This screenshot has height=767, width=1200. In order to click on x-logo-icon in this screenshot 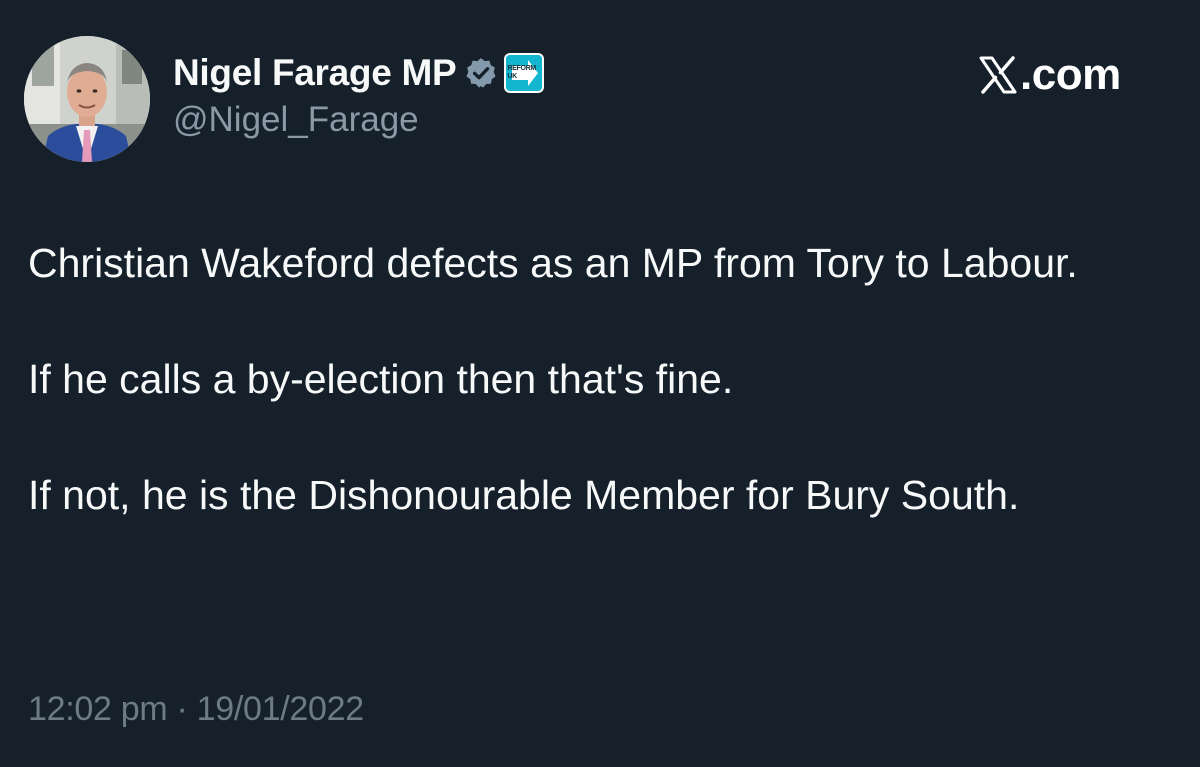, I will do `click(998, 75)`.